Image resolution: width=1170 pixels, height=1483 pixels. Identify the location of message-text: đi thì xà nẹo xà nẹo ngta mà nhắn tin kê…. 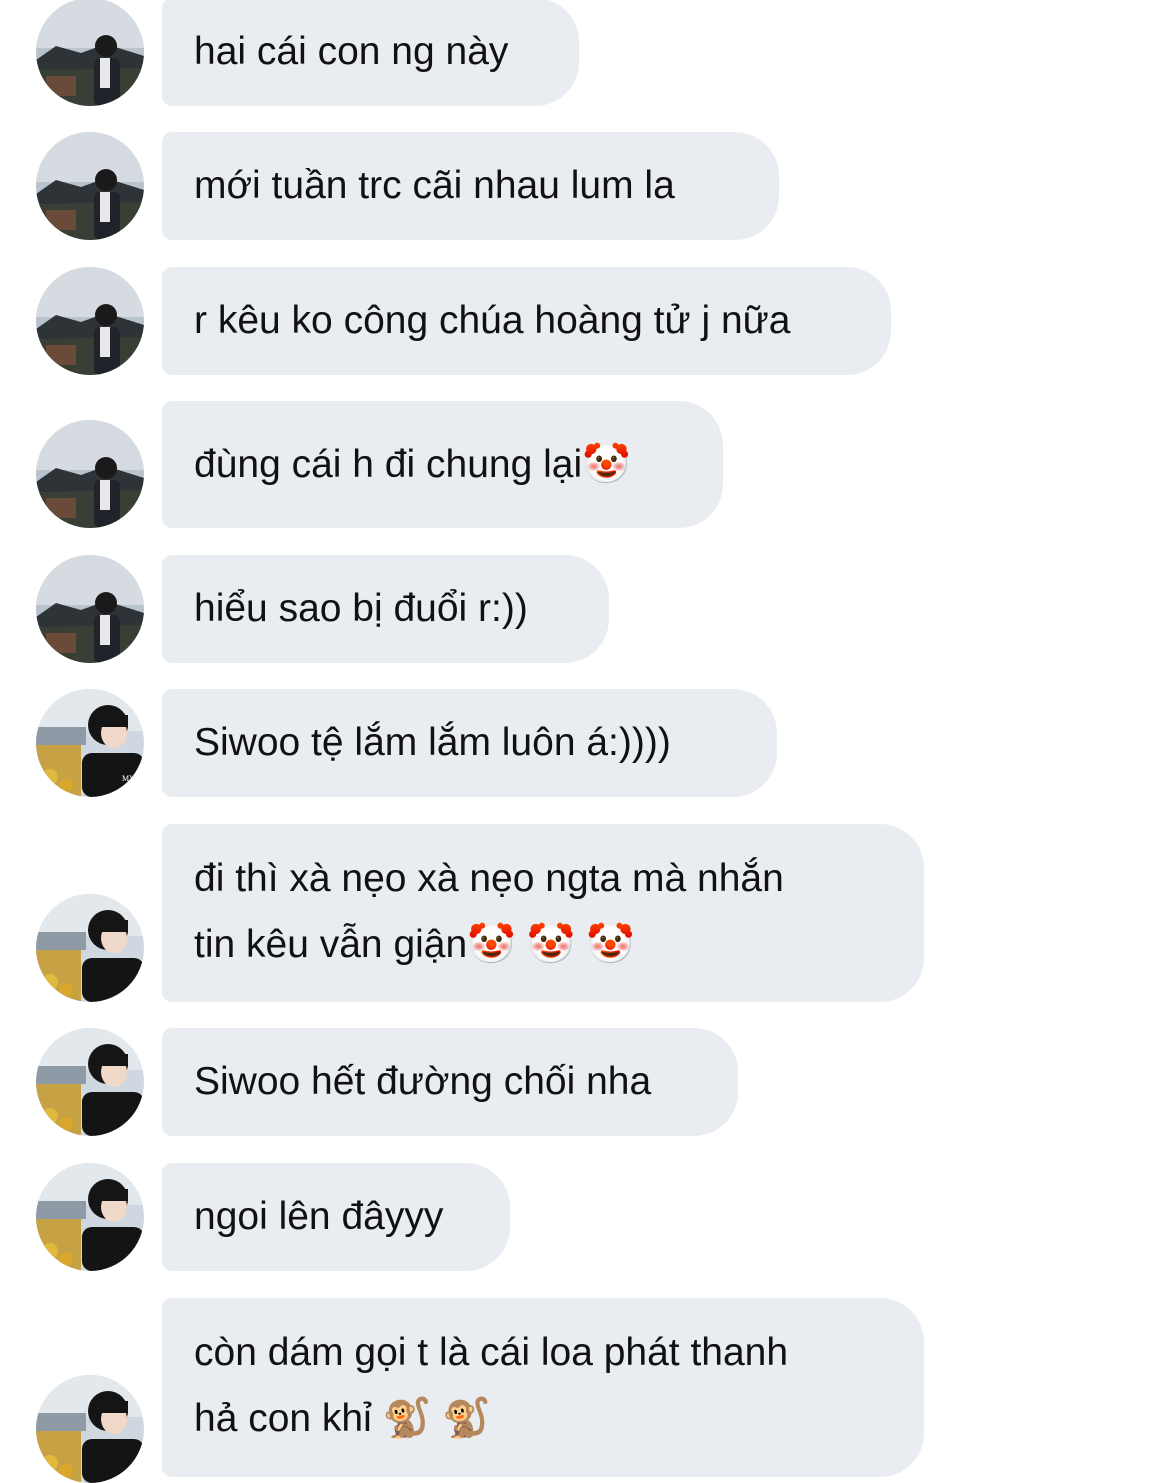
(489, 911).